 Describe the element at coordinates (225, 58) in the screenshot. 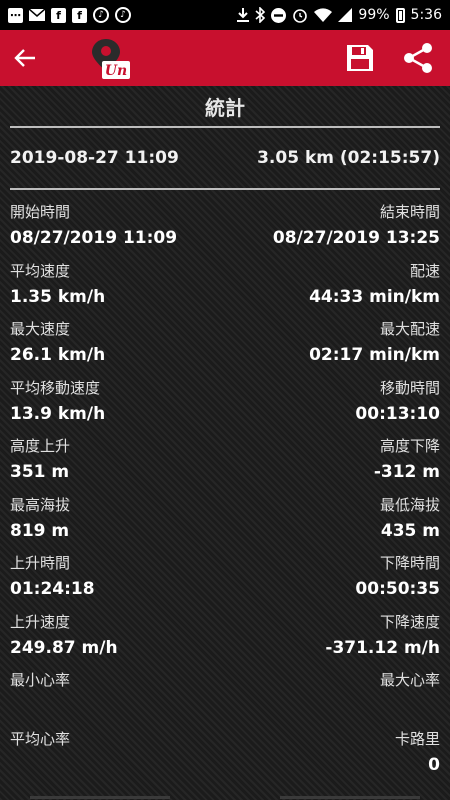

I see `app-bar: Un` at that location.